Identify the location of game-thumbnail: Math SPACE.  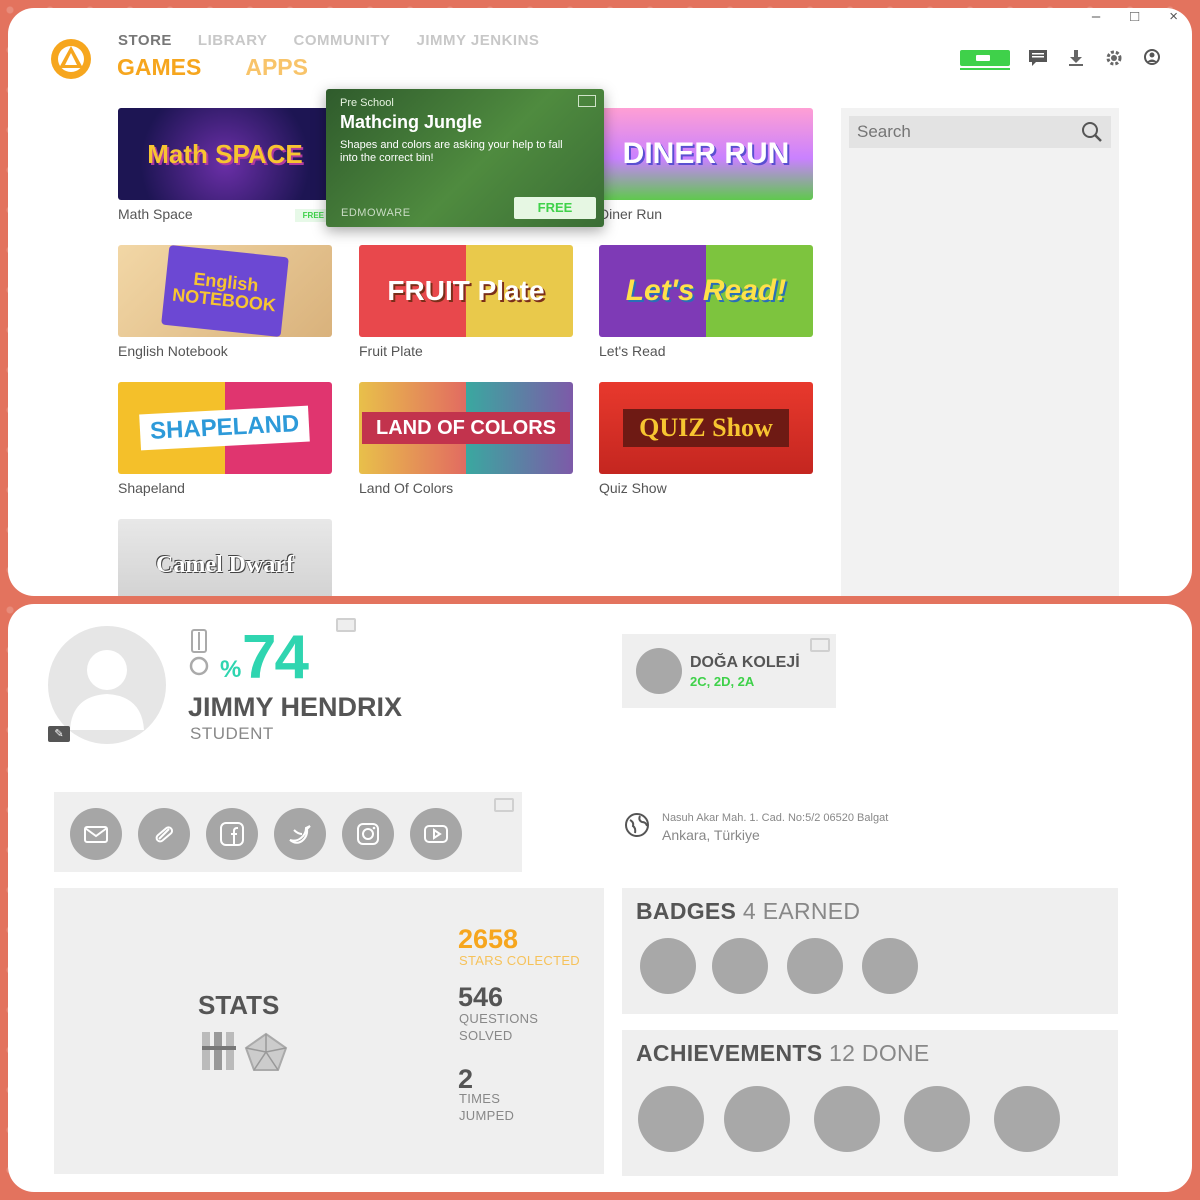
(225, 154).